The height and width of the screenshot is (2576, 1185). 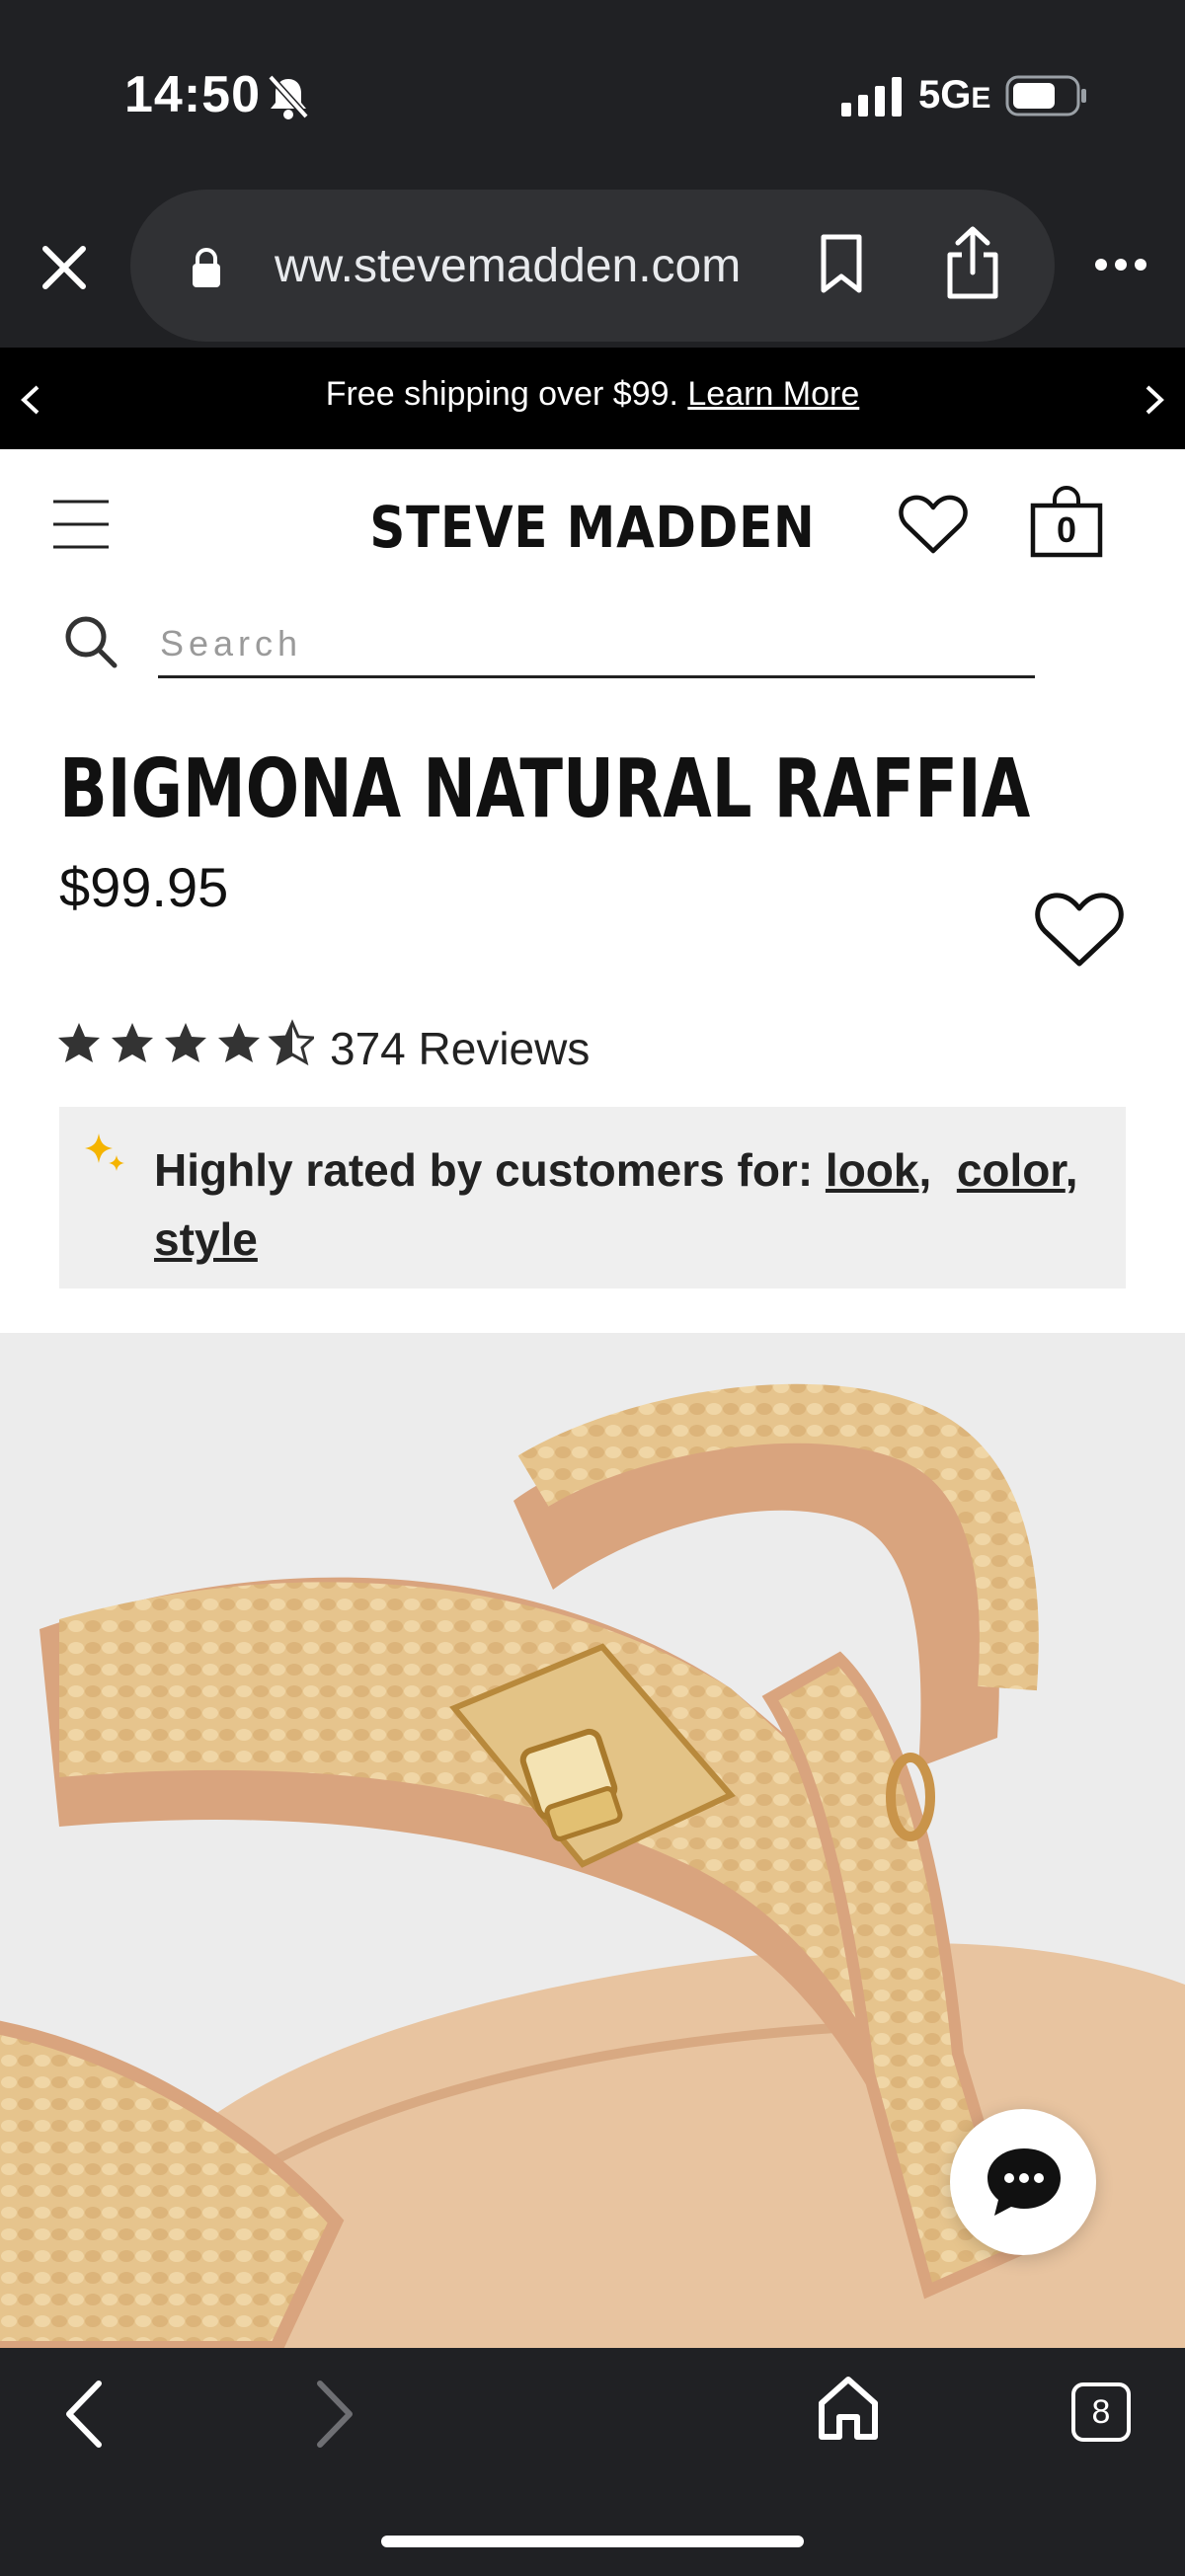 What do you see at coordinates (490, 1170) in the screenshot?
I see `highly-rated-label: Highly rated by customers for:` at bounding box center [490, 1170].